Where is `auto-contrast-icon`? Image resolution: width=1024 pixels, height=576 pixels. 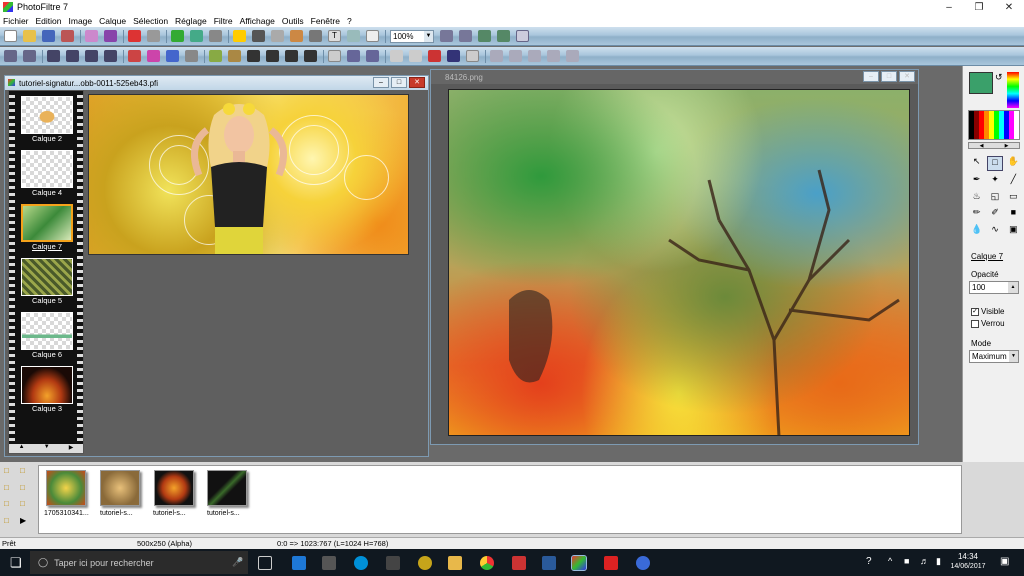
auto-contrast-icon is located at coordinates (29, 56).